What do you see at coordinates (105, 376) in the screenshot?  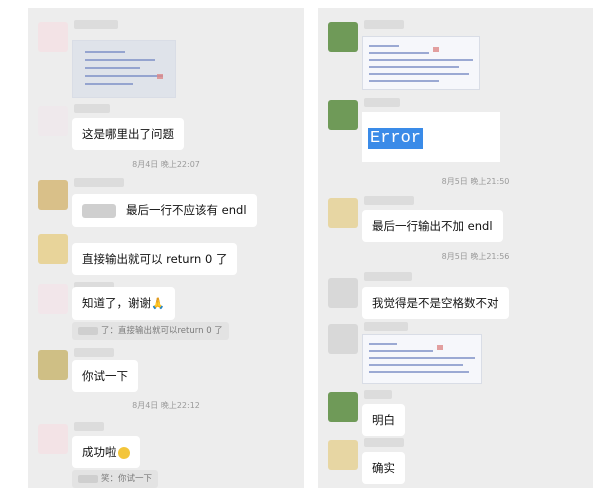 I see `message-bubble: 你试一下` at bounding box center [105, 376].